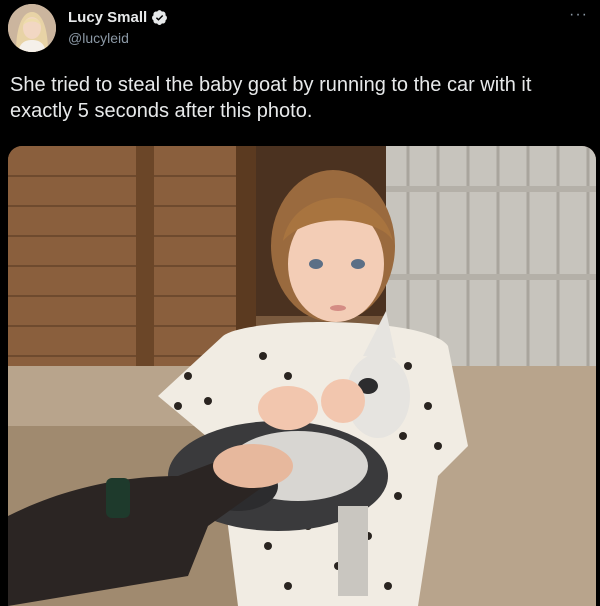  I want to click on author-avatar, so click(32, 28).